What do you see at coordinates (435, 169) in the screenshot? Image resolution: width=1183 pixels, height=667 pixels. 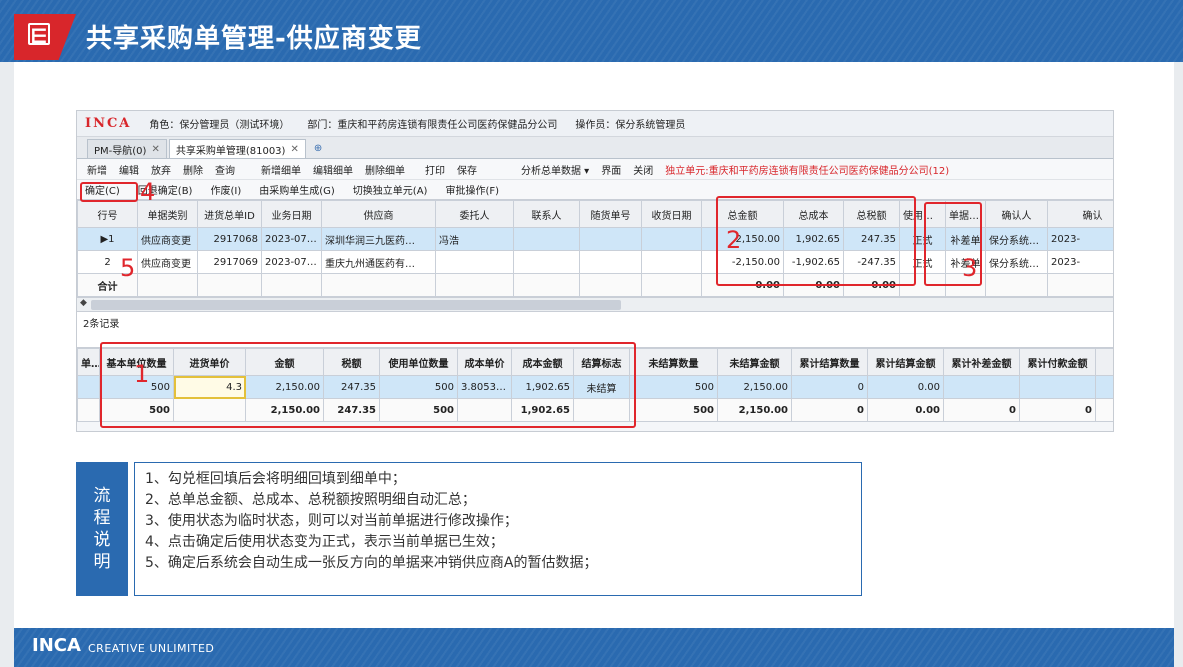 I see `print-button: 打印` at bounding box center [435, 169].